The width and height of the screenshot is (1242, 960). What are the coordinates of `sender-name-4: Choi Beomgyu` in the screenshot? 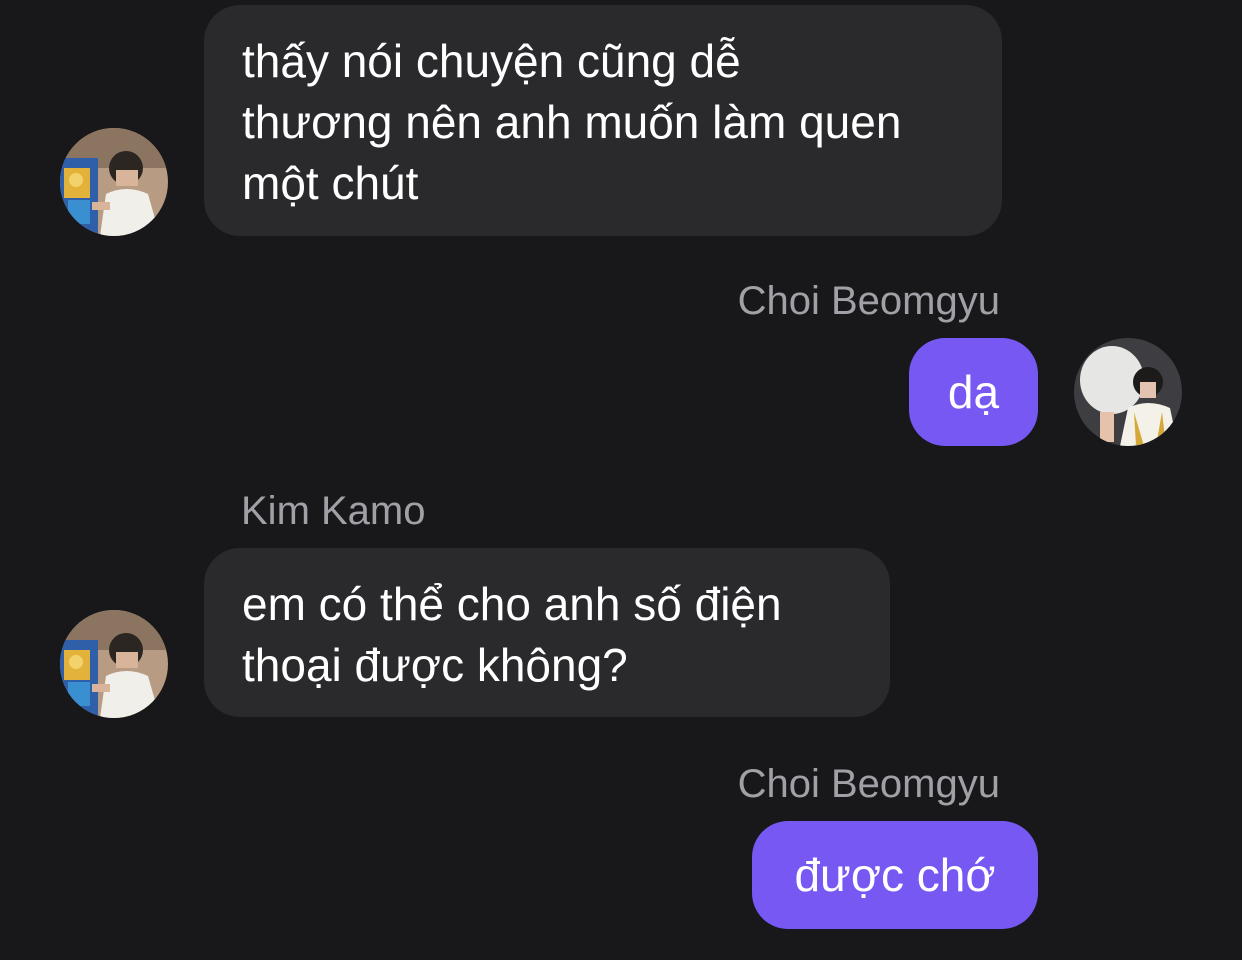 It's located at (868, 784).